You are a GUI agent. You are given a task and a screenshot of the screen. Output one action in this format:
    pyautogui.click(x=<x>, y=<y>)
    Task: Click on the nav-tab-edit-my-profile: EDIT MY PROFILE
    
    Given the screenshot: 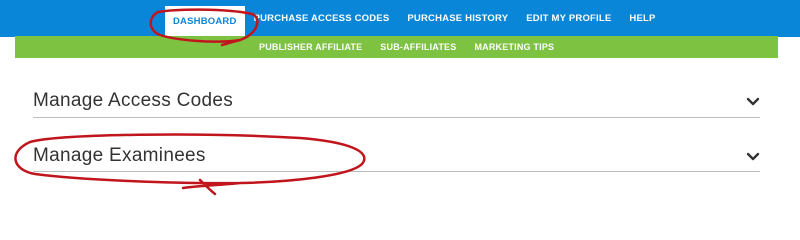 What is the action you would take?
    pyautogui.click(x=568, y=18)
    